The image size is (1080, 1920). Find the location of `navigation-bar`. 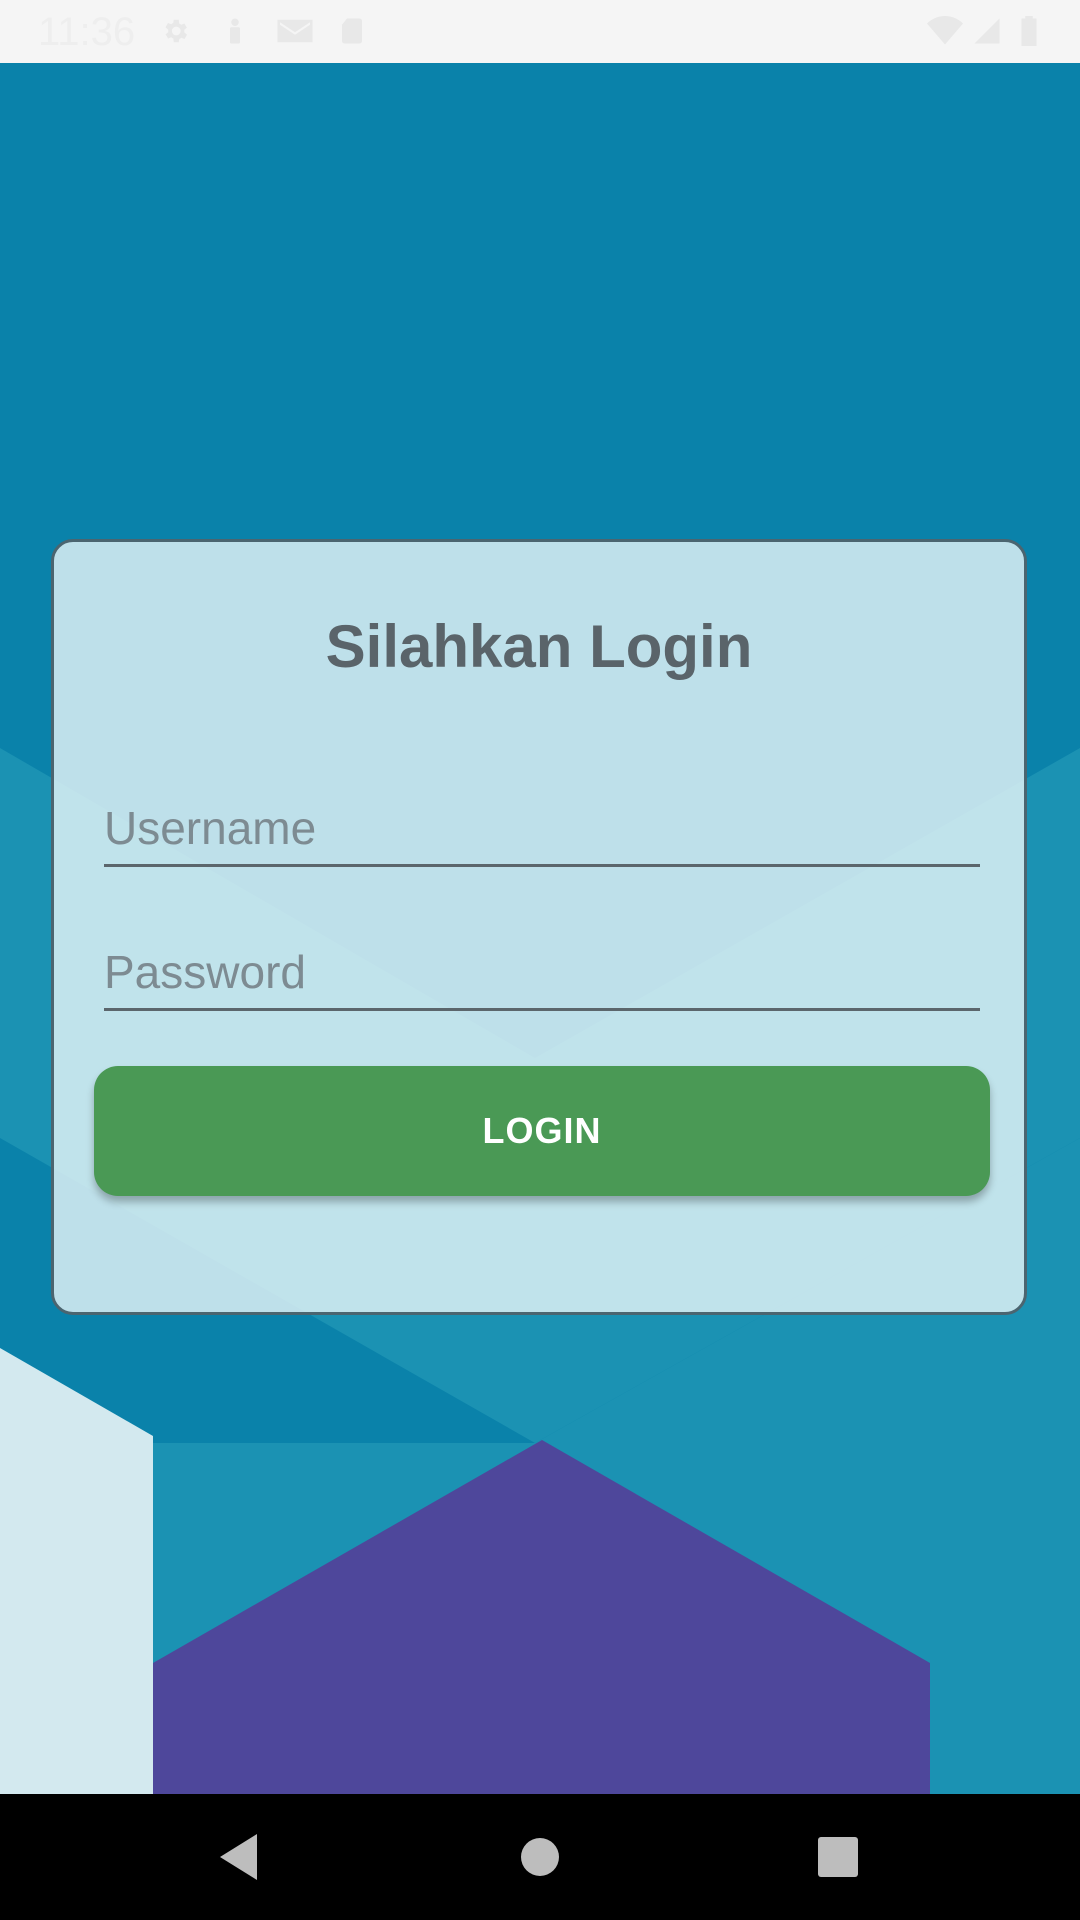

navigation-bar is located at coordinates (540, 1857).